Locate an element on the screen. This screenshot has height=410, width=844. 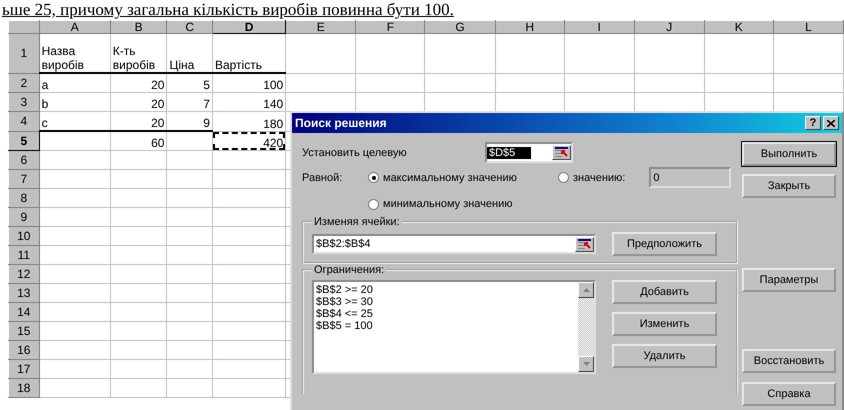
constraint-button: Добавить is located at coordinates (664, 292).